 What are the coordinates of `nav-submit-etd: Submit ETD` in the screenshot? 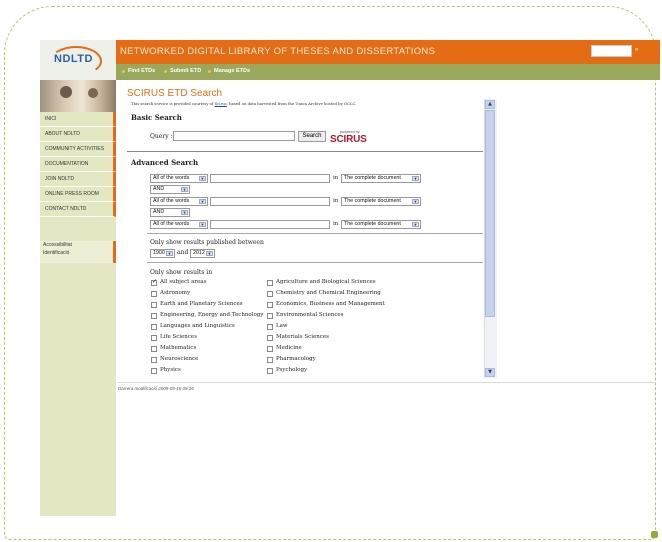 It's located at (185, 71).